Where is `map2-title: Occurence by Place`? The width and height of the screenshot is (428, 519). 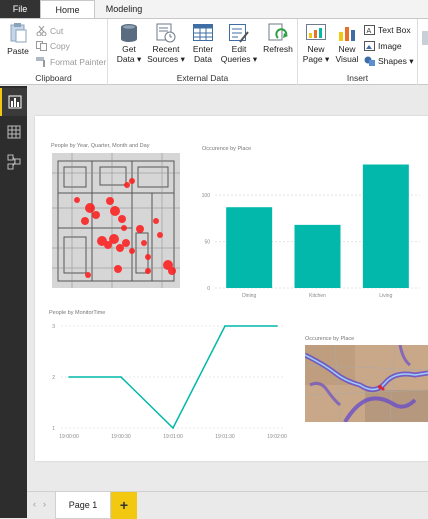
map2-title: Occurence by Place is located at coordinates (330, 339).